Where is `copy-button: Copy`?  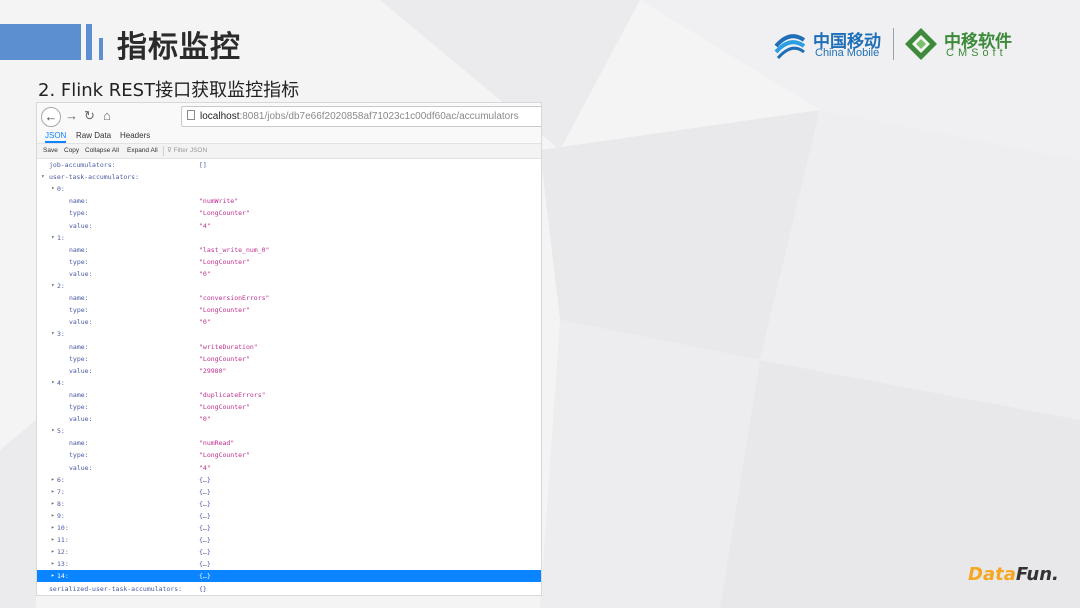 copy-button: Copy is located at coordinates (71, 151).